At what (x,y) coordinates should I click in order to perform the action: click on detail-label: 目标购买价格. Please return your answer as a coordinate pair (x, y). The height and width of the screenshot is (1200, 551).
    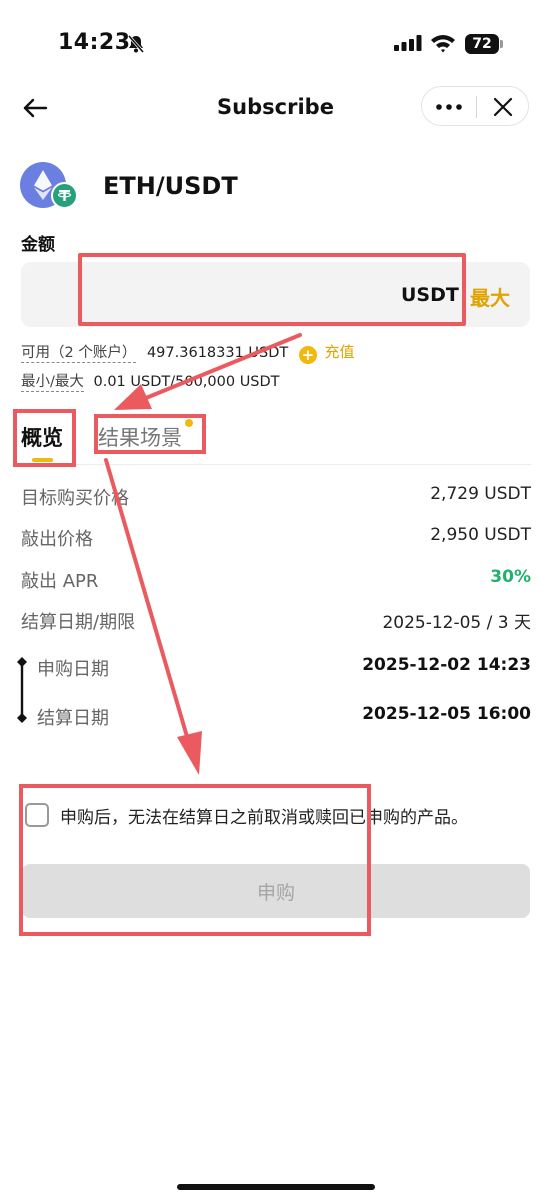
    Looking at the image, I should click on (75, 498).